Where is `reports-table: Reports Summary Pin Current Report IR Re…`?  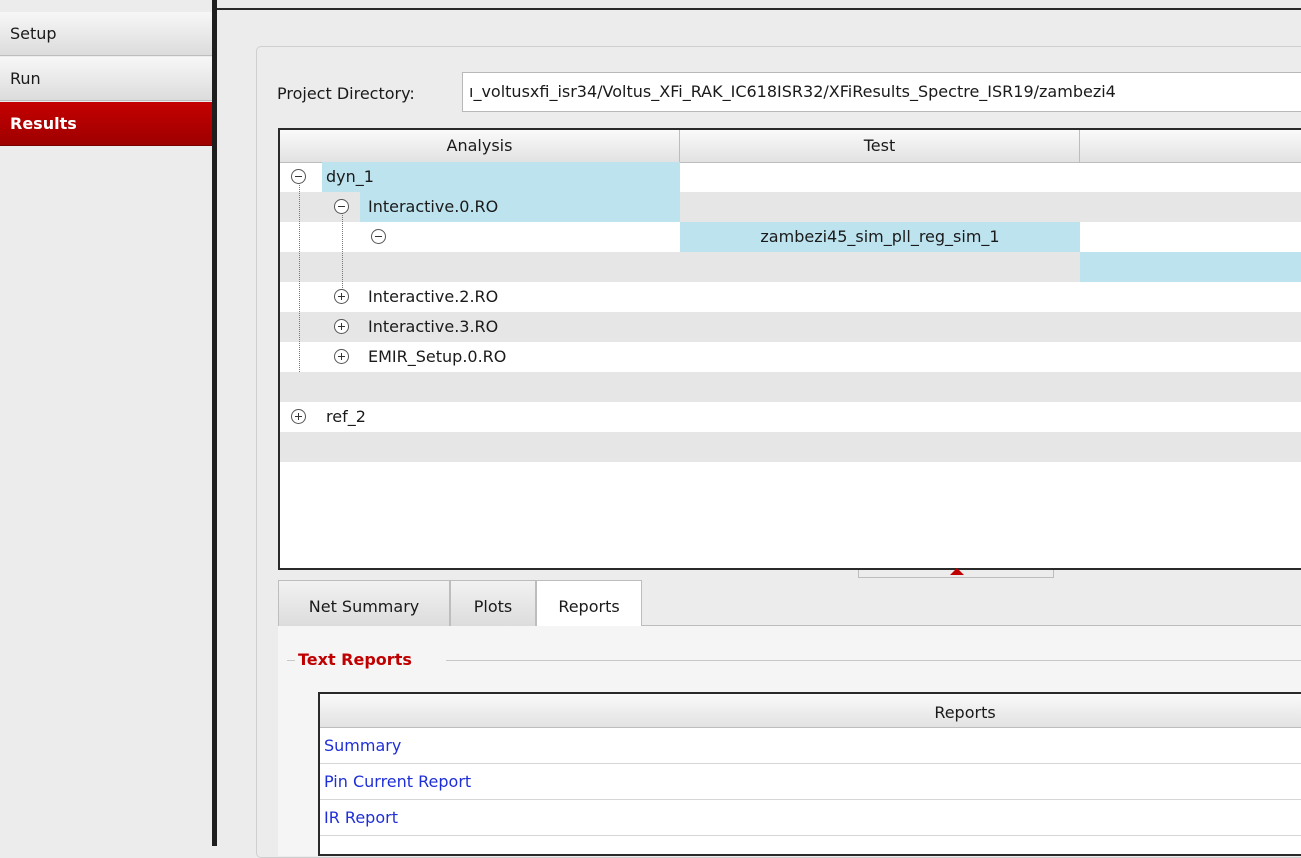 reports-table: Reports Summary Pin Current Report IR Re… is located at coordinates (809, 774).